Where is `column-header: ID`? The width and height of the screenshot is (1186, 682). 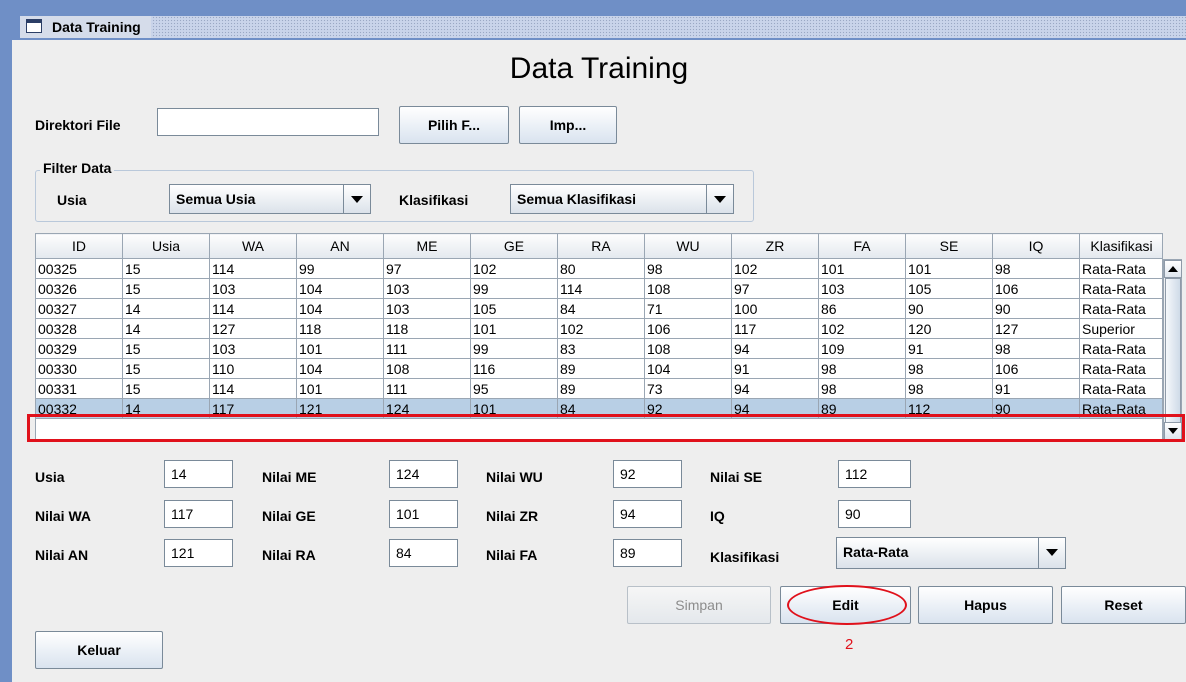 column-header: ID is located at coordinates (79, 246).